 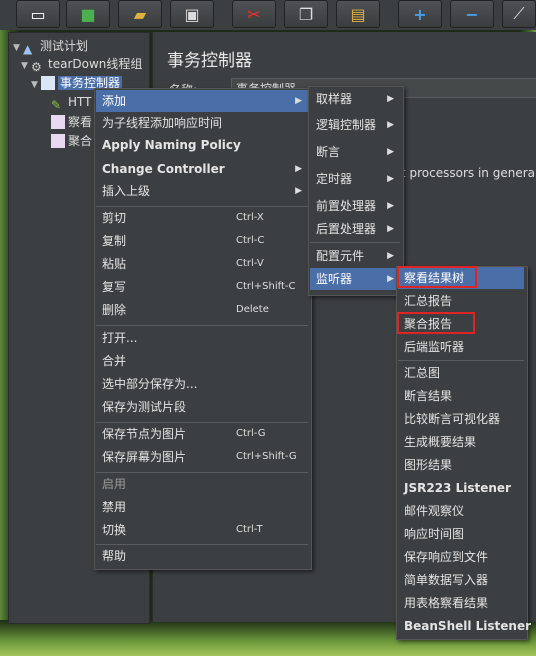 What do you see at coordinates (56, 105) in the screenshot?
I see `pen-icon: ✎` at bounding box center [56, 105].